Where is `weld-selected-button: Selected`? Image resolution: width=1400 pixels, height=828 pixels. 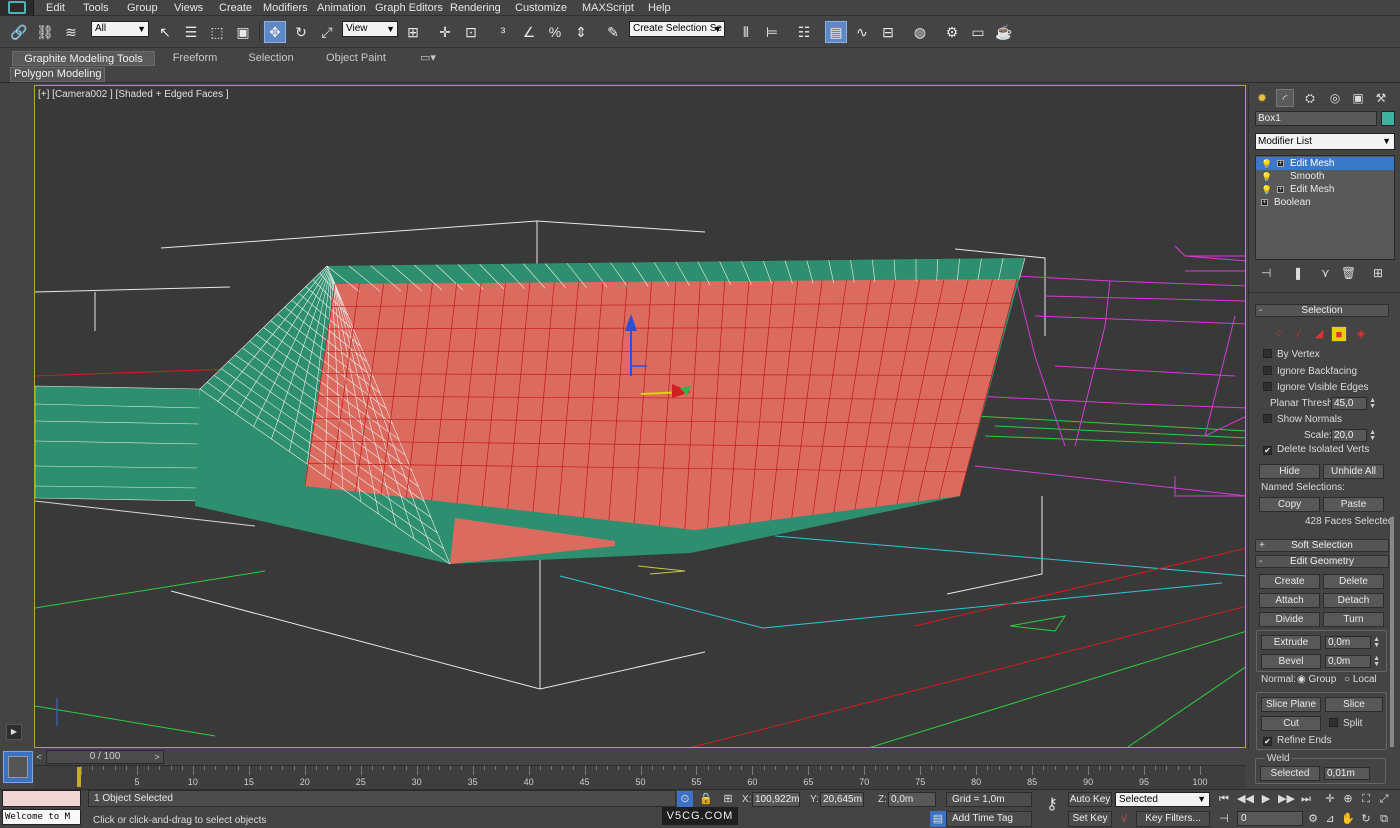
weld-selected-button: Selected is located at coordinates (1290, 773).